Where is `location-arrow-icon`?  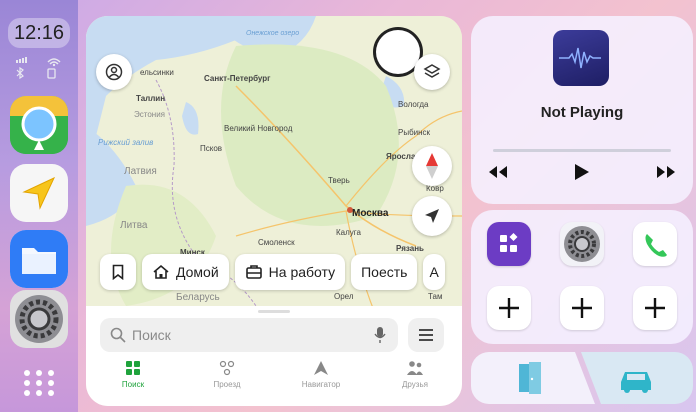 location-arrow-icon is located at coordinates (432, 216).